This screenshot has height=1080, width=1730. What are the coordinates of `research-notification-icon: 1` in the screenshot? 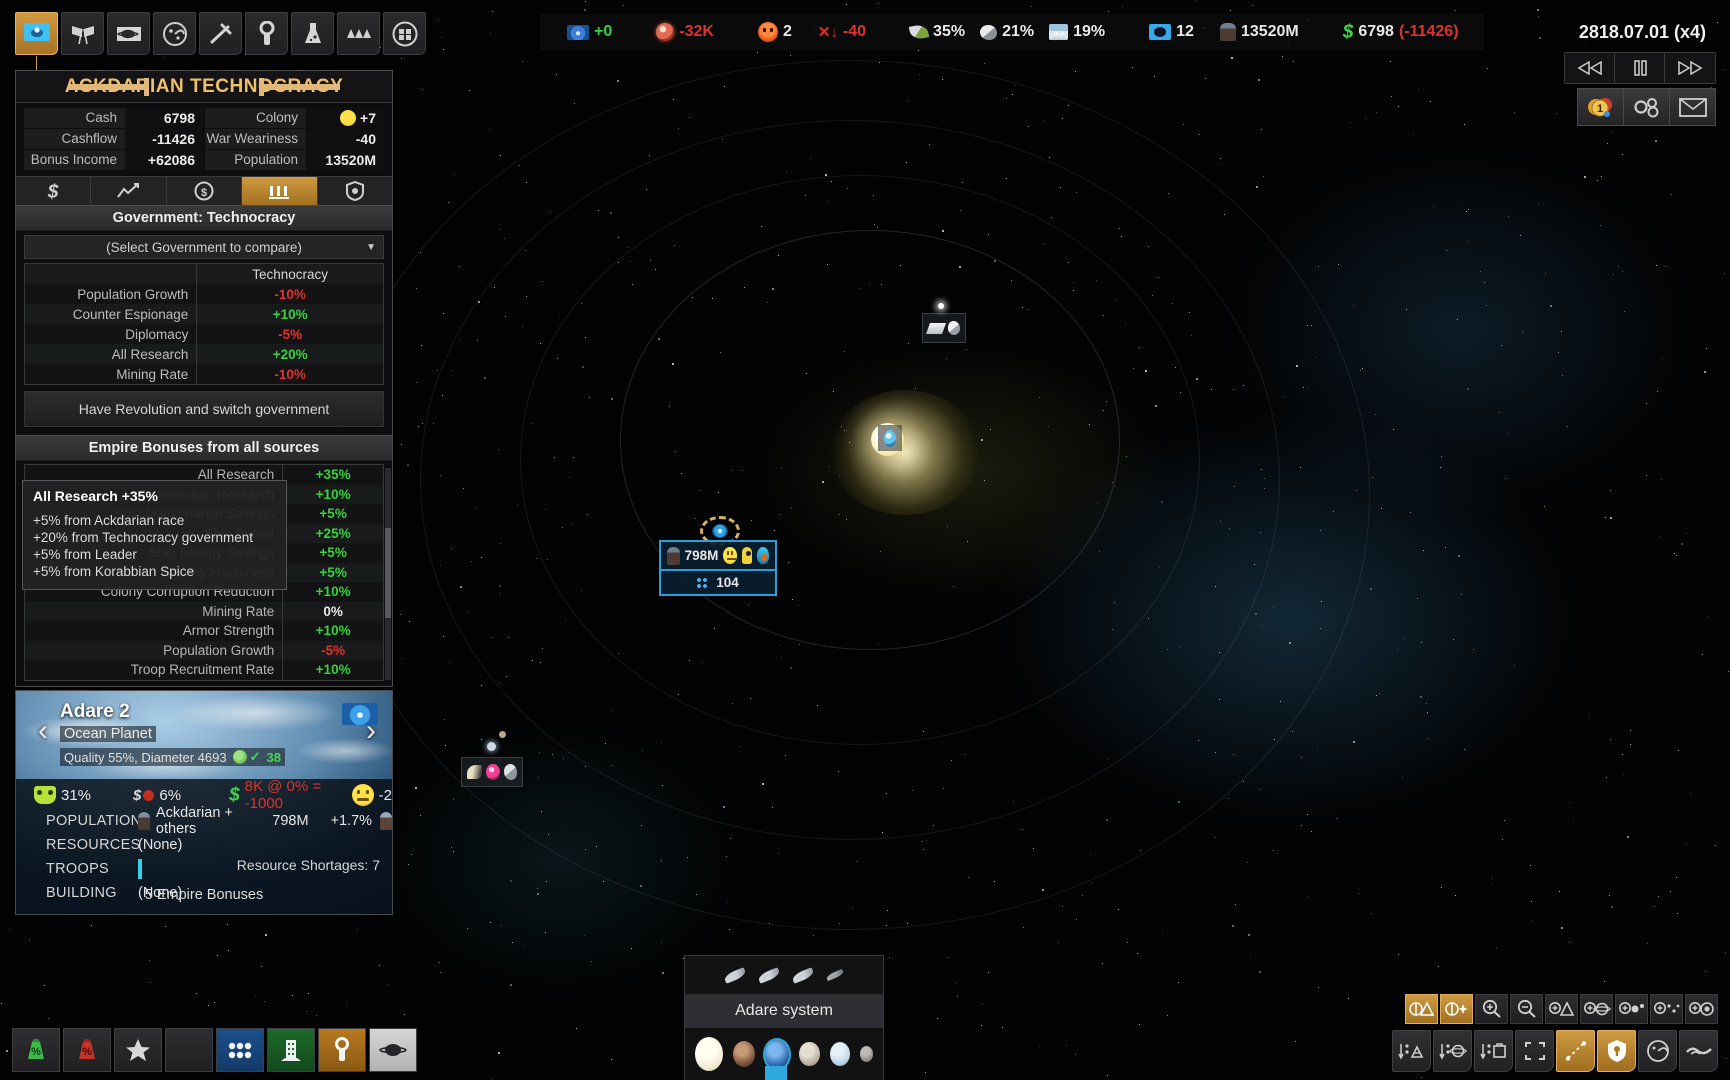 It's located at (1600, 107).